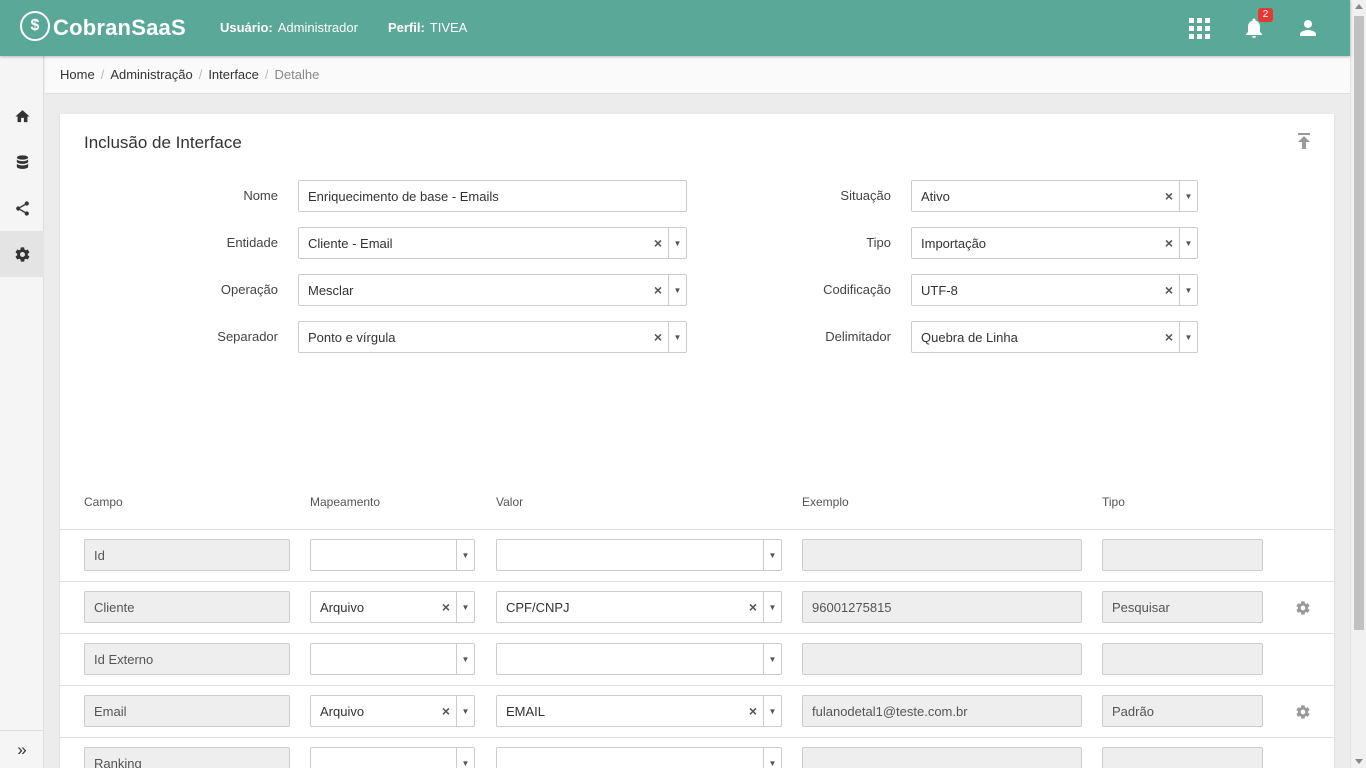 This screenshot has width=1366, height=768. I want to click on entidade-value: Cliente - Email, so click(350, 243).